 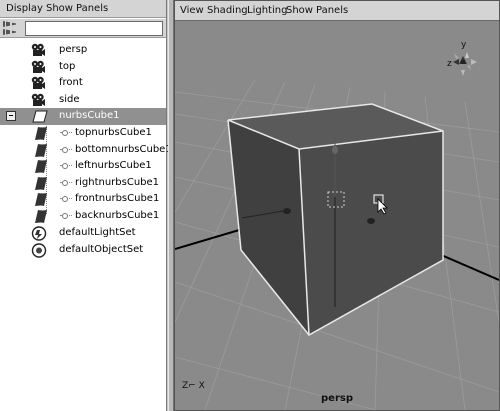 I want to click on outliner-item-label: bottomnurbsCube1, so click(x=123, y=149).